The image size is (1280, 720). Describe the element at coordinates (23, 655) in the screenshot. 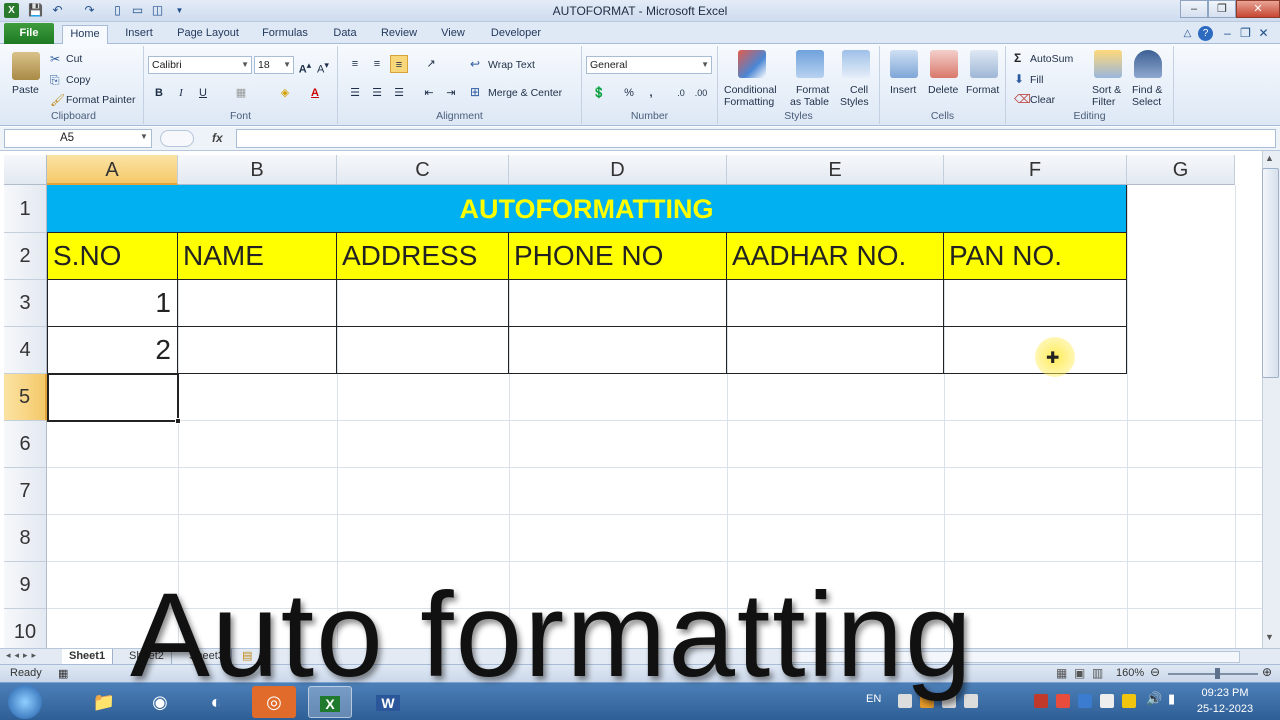

I see `sheet-nav-arrows-icon: ◂◂▸▸` at that location.